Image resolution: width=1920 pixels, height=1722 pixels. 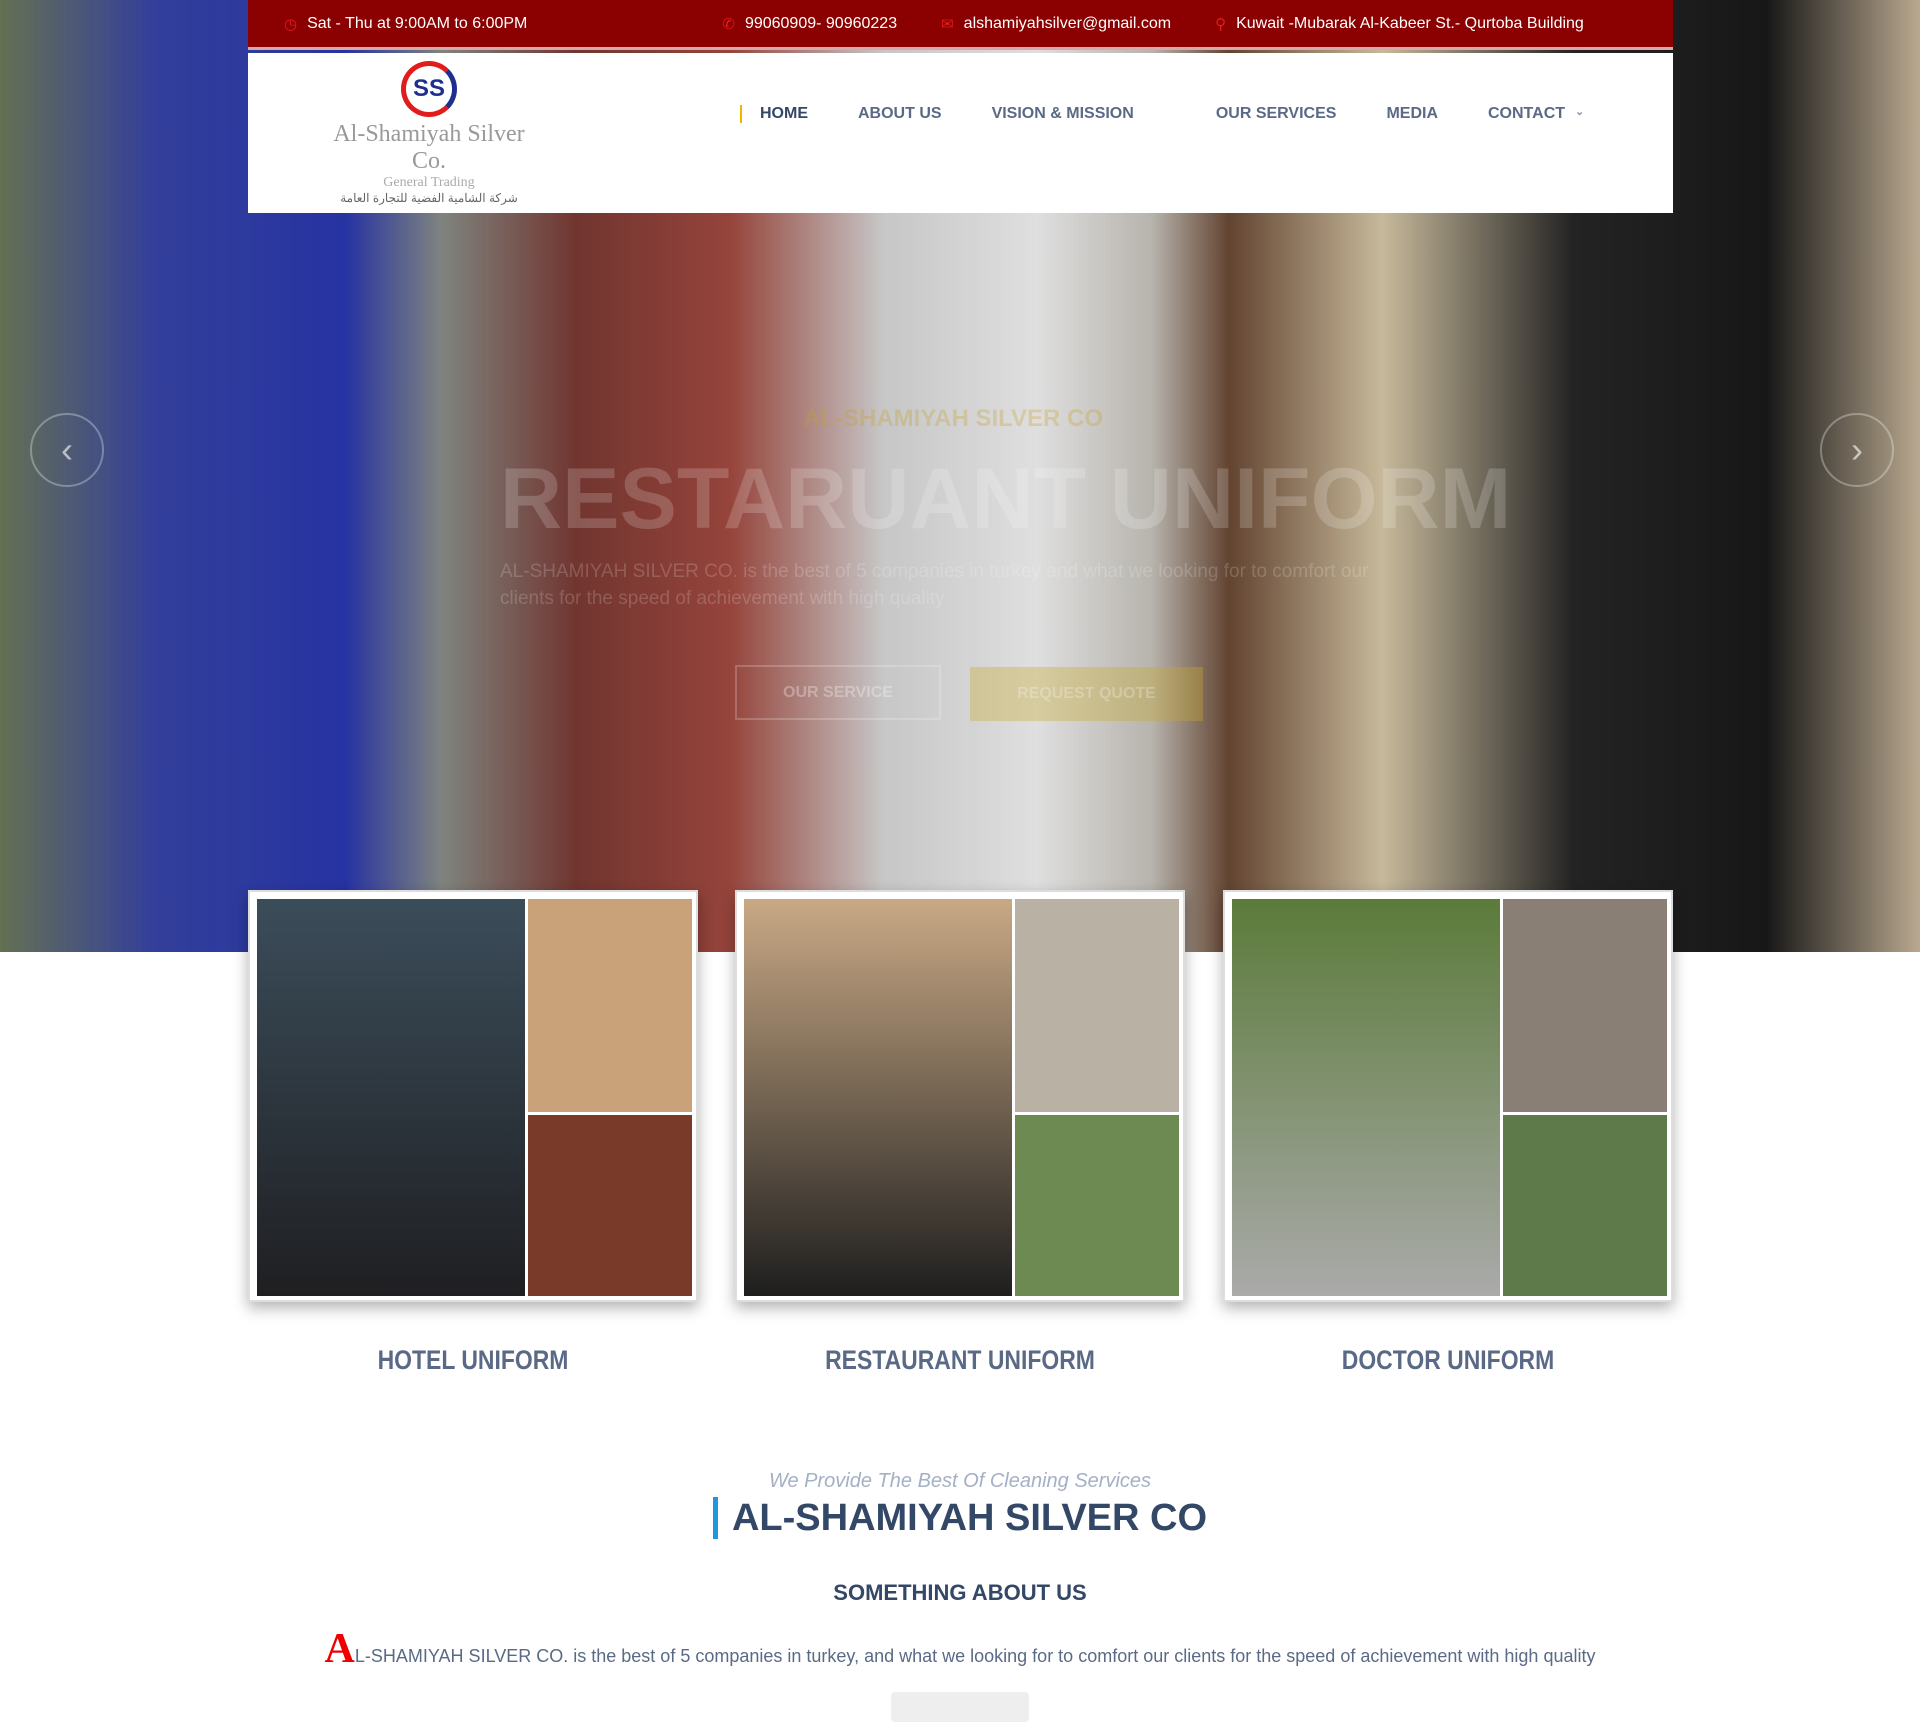 I want to click on section-heading-text: AL-SHAMIYAH SILVER CO, so click(x=960, y=1518).